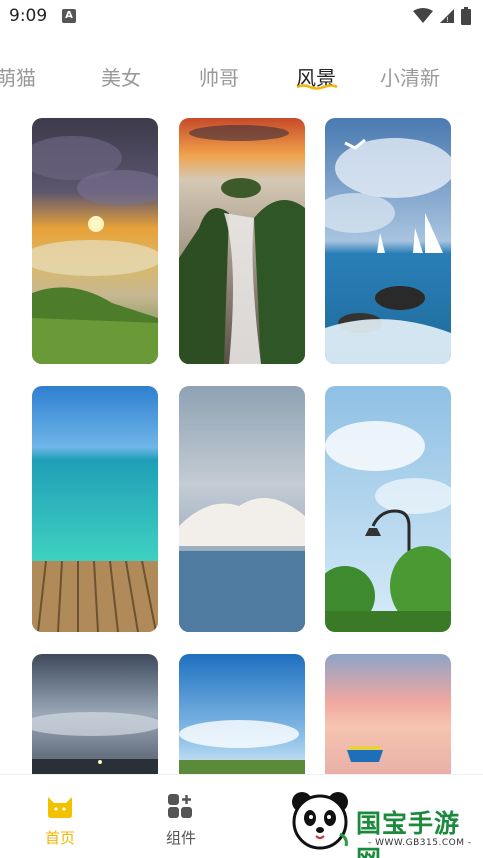  What do you see at coordinates (241, 17) in the screenshot?
I see `status-bar: 9:09 A !` at bounding box center [241, 17].